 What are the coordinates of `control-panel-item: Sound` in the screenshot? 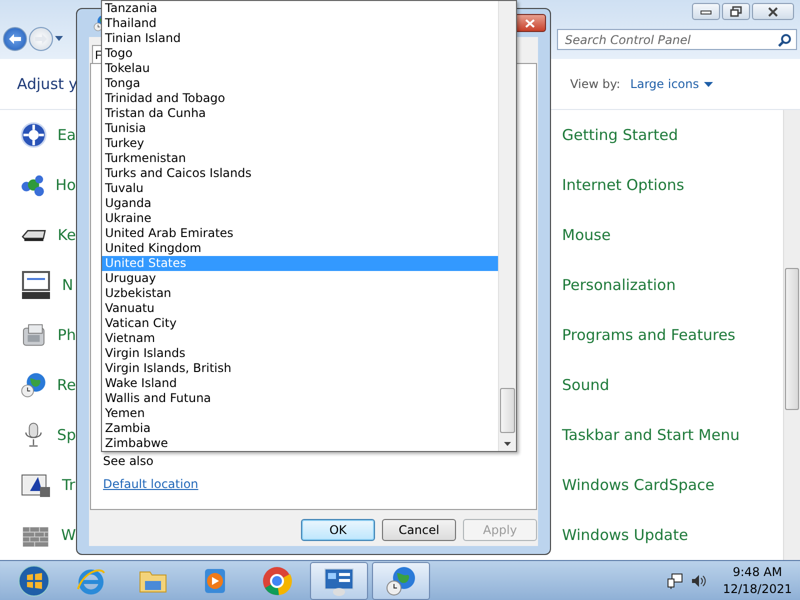 It's located at (586, 385).